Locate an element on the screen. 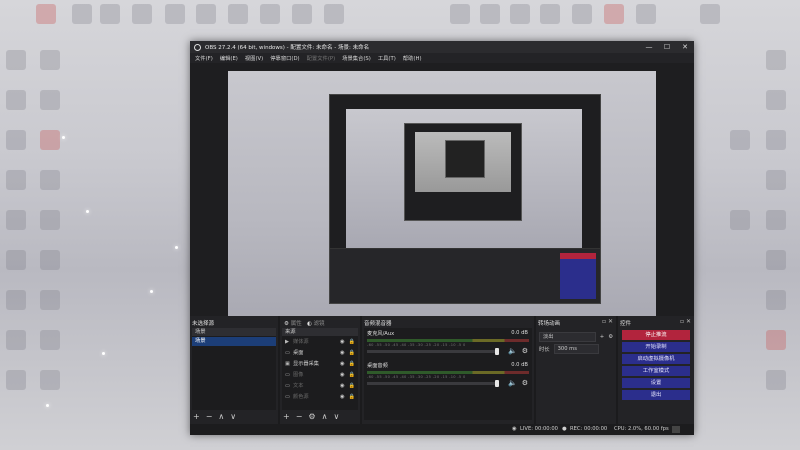 Image resolution: width=800 pixels, height=450 pixels. volume-slider is located at coordinates (433, 351).